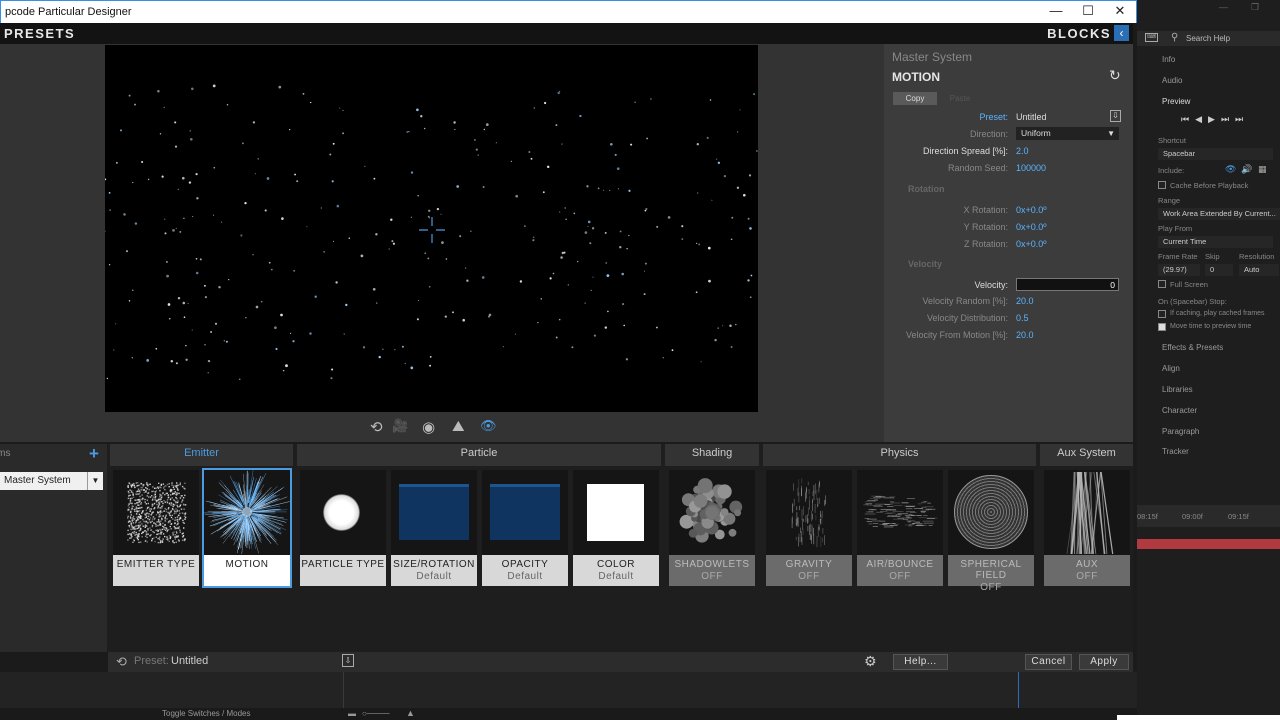 The height and width of the screenshot is (720, 1280). I want to click on zoom-in-icon: ▲, so click(410, 713).